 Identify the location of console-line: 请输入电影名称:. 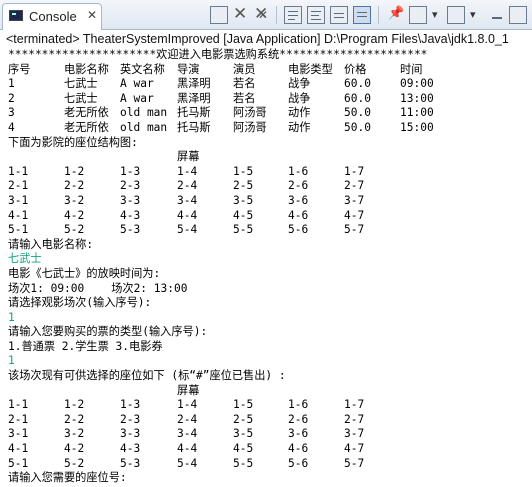
(51, 244).